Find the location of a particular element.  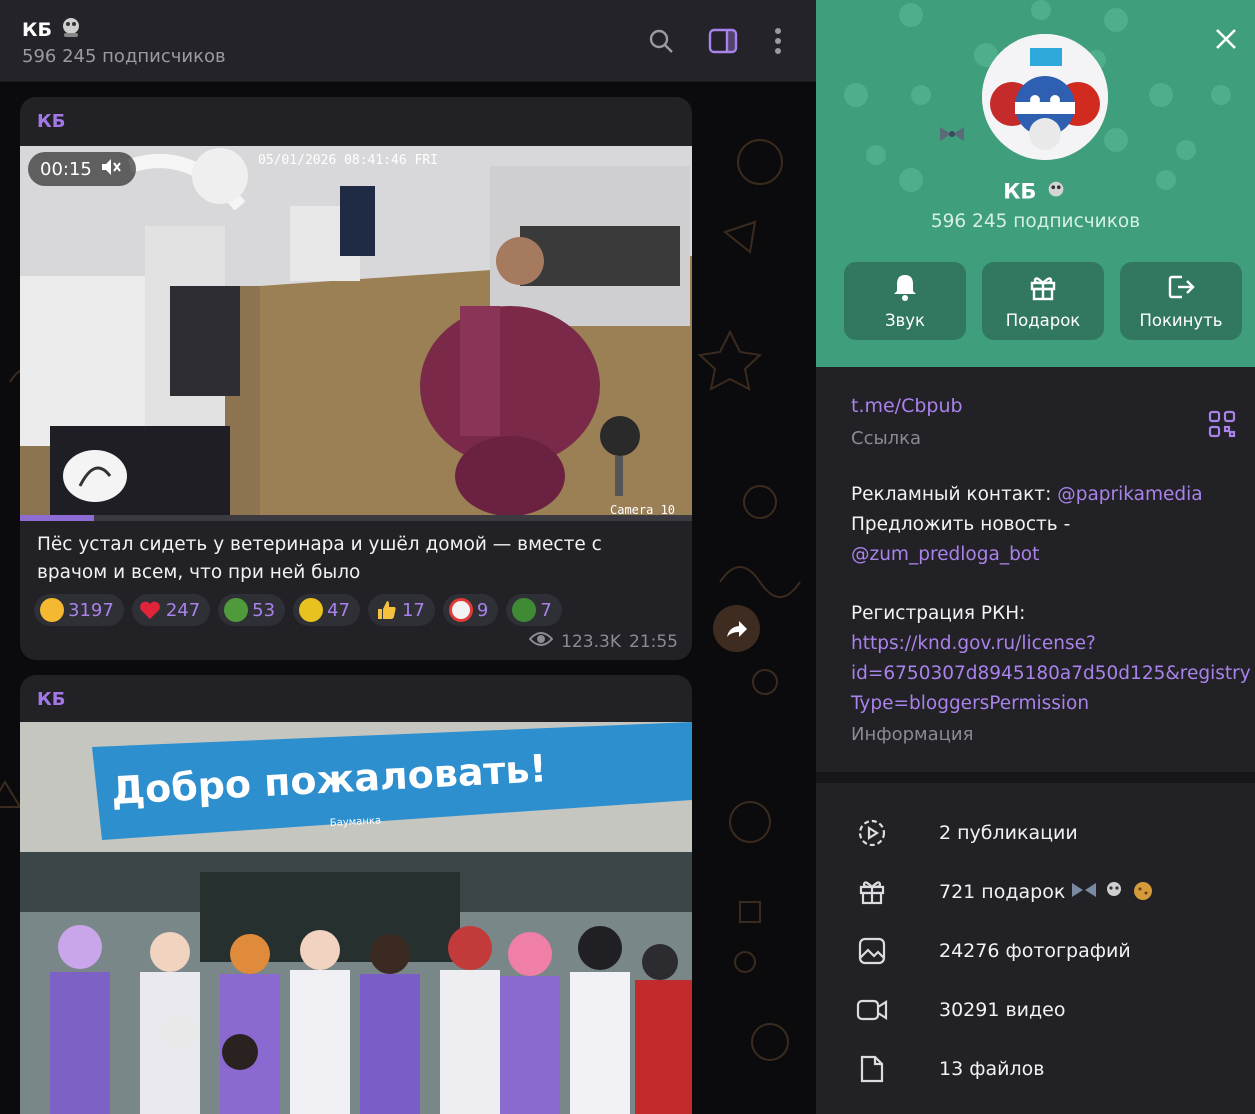

stat-row-videos: 30291 видео is located at coordinates (1035, 1010).